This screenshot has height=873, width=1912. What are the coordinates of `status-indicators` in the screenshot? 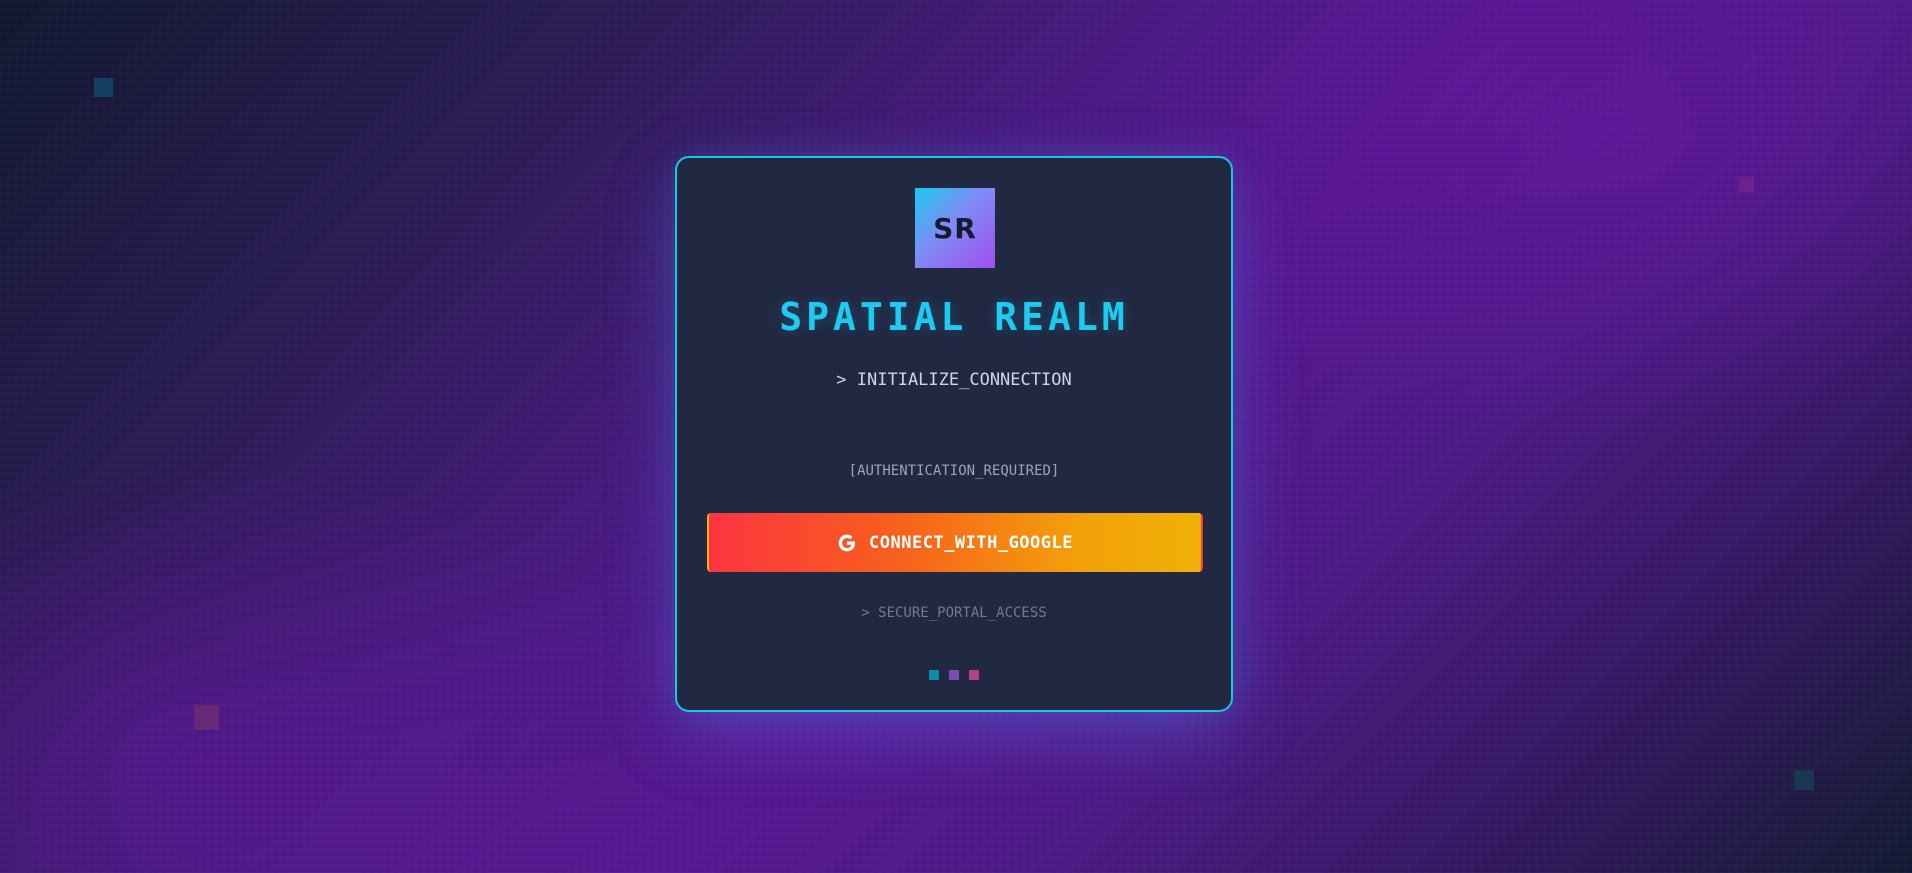 It's located at (954, 675).